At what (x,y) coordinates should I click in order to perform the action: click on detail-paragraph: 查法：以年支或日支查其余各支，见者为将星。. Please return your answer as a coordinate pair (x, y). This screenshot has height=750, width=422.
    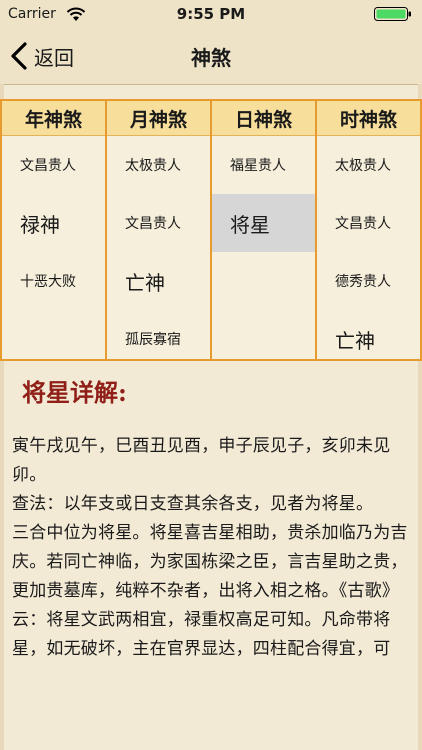
    Looking at the image, I should click on (193, 504).